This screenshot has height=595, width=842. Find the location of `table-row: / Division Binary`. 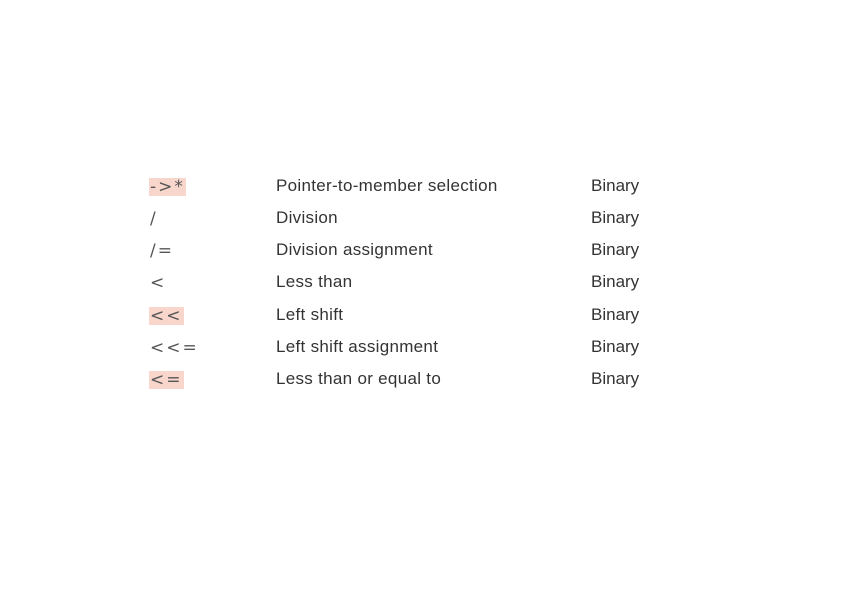

table-row: / Division Binary is located at coordinates (421, 220).